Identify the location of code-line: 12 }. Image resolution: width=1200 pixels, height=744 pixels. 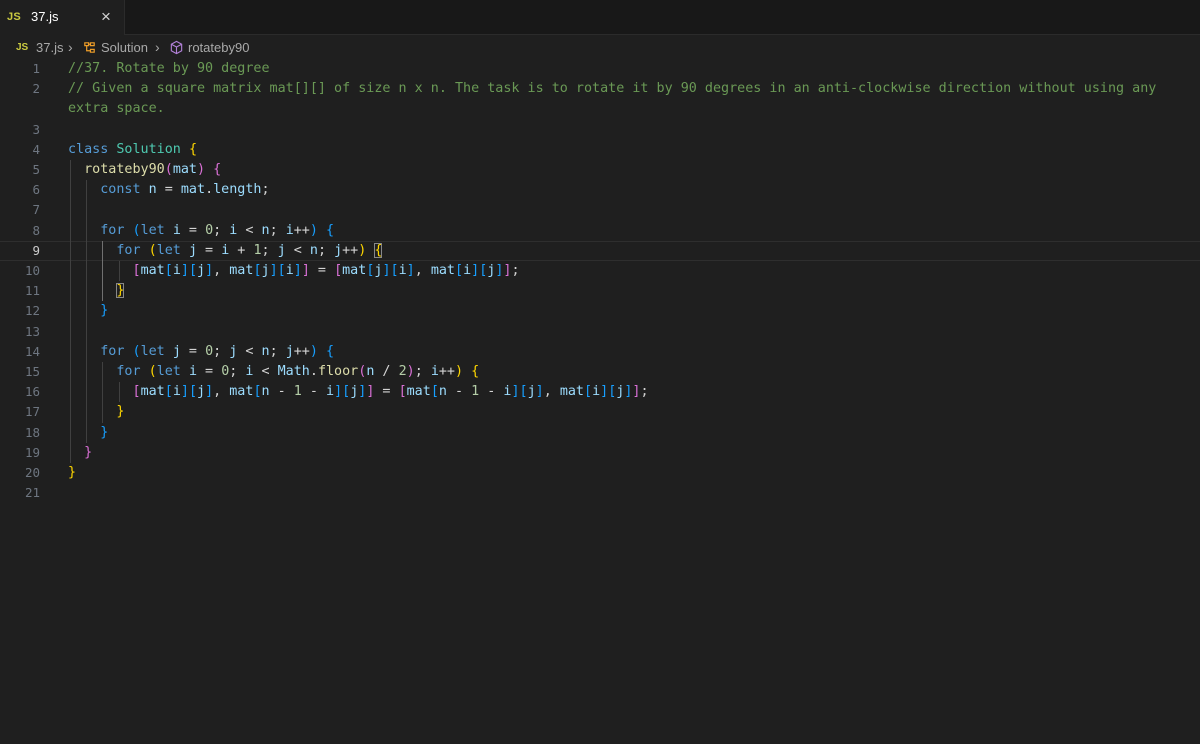
(600, 311).